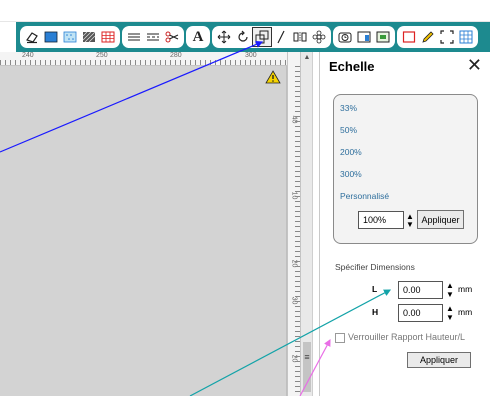  What do you see at coordinates (447, 37) in the screenshot?
I see `fullscreen-icon` at bounding box center [447, 37].